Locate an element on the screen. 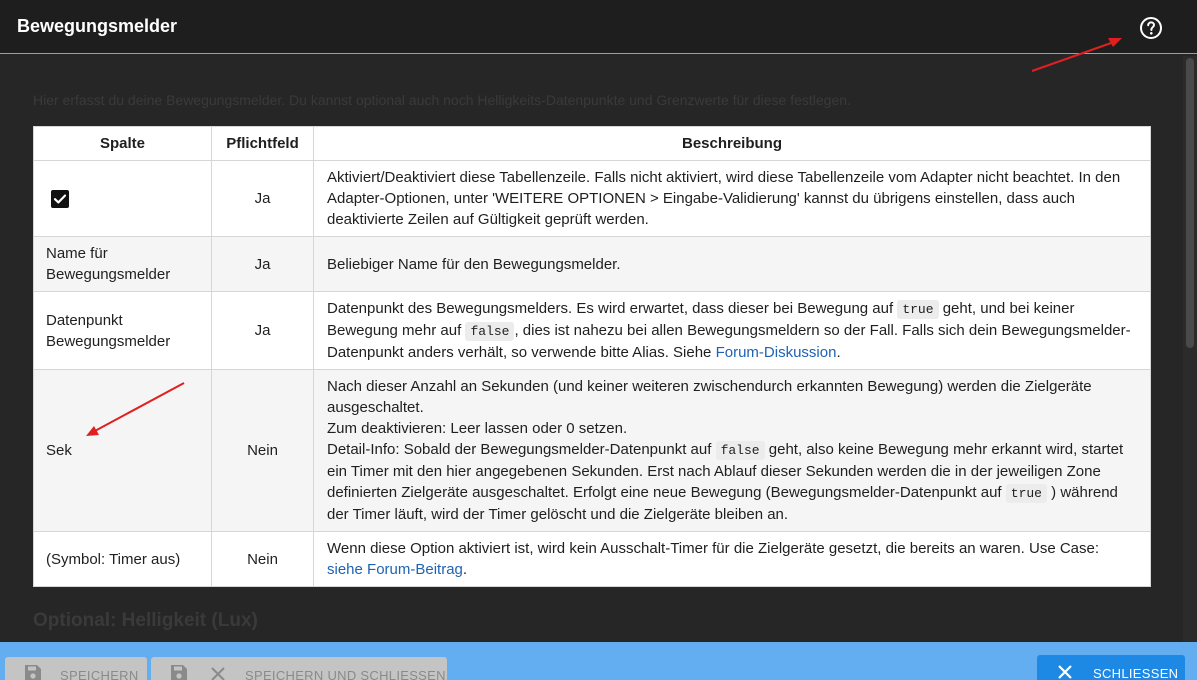  save-and-close-button: SPEICHERN UND SCHLIESSEN is located at coordinates (299, 668).